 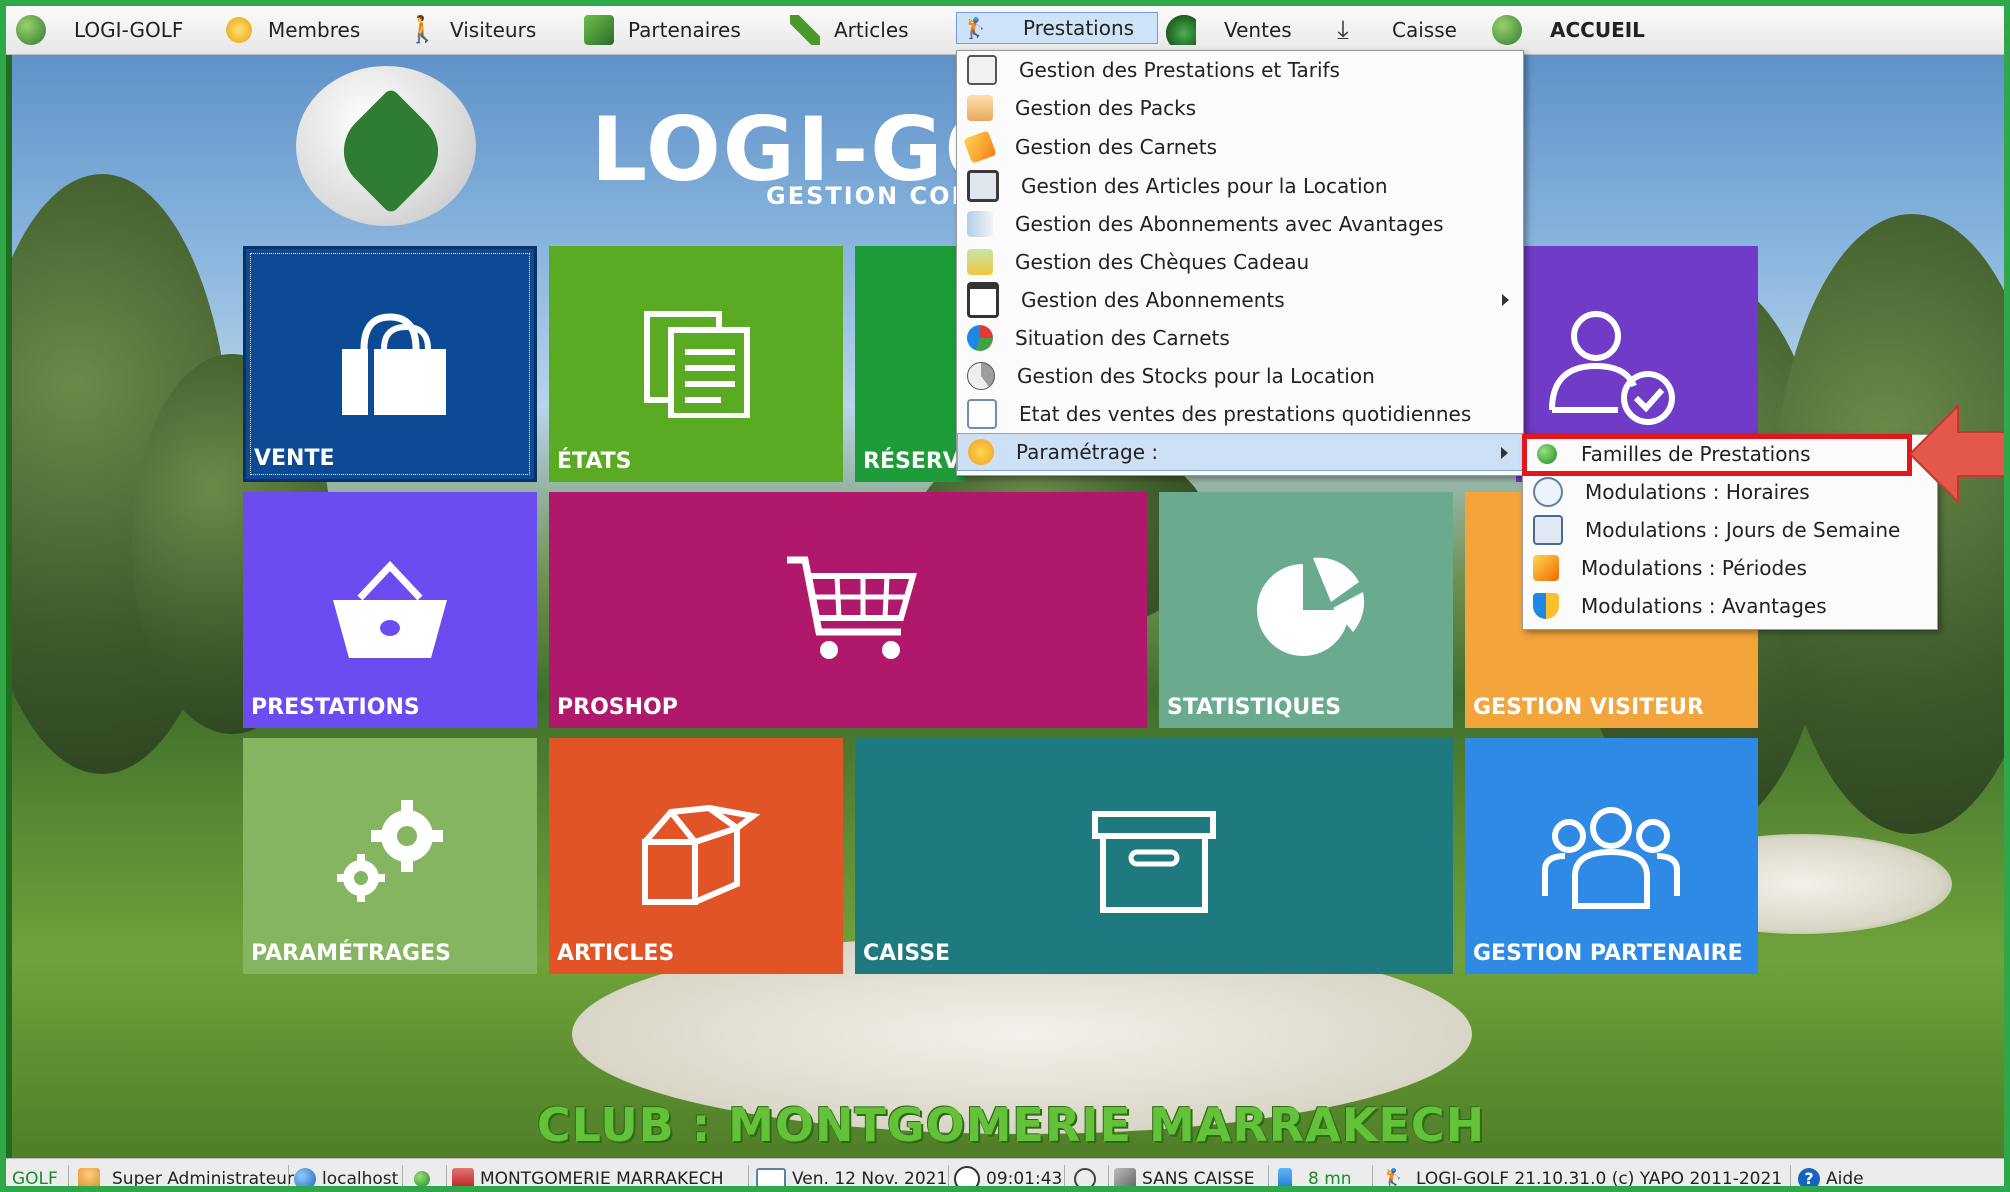 What do you see at coordinates (1393, 1178) in the screenshot?
I see `golfer-icon: 🏌` at bounding box center [1393, 1178].